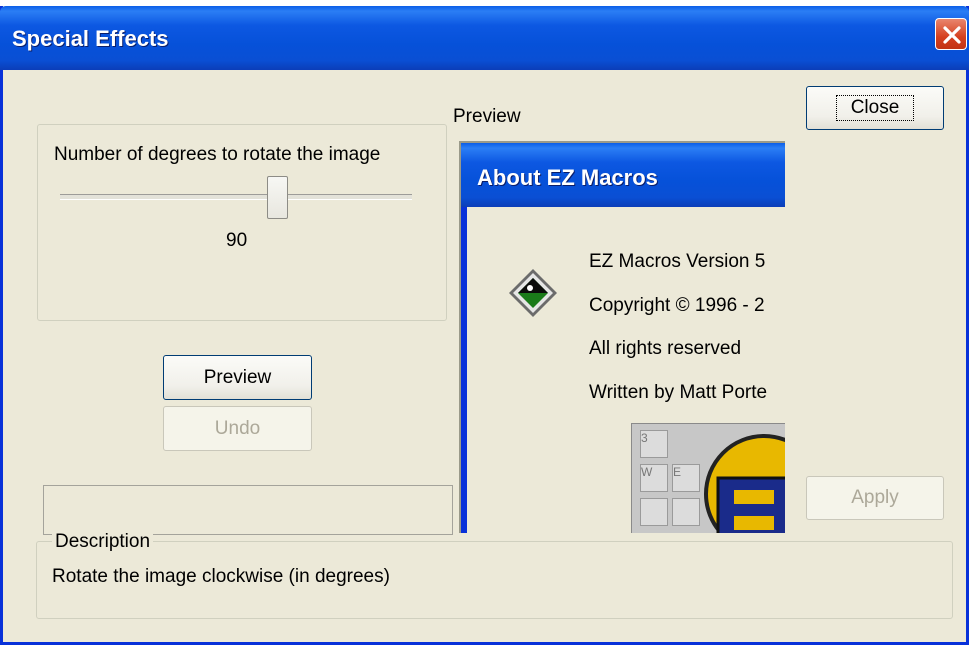 The height and width of the screenshot is (645, 969). Describe the element at coordinates (90, 38) in the screenshot. I see `window-title: Special Effects` at that location.